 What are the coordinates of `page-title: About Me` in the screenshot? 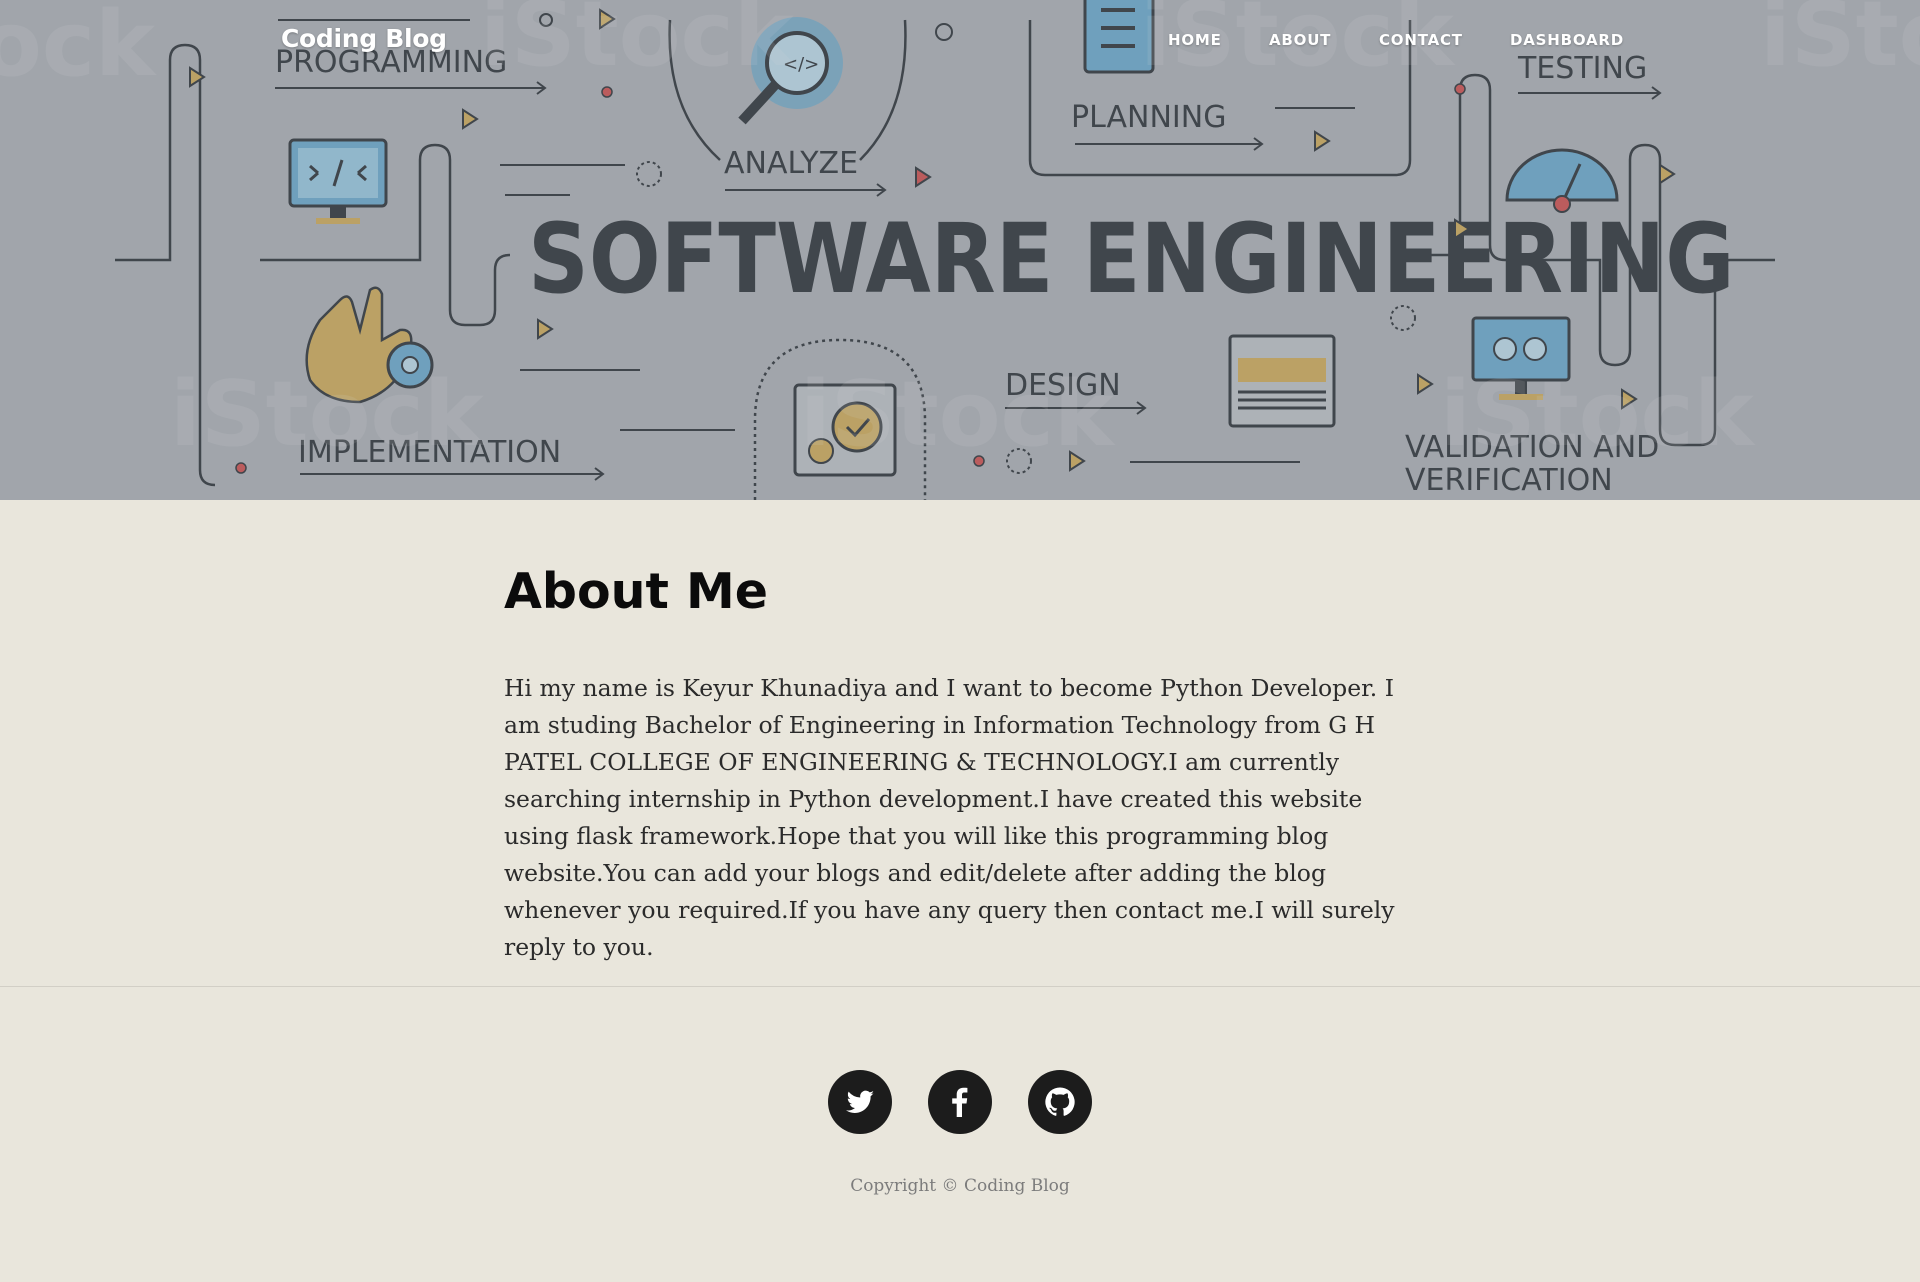 It's located at (636, 591).